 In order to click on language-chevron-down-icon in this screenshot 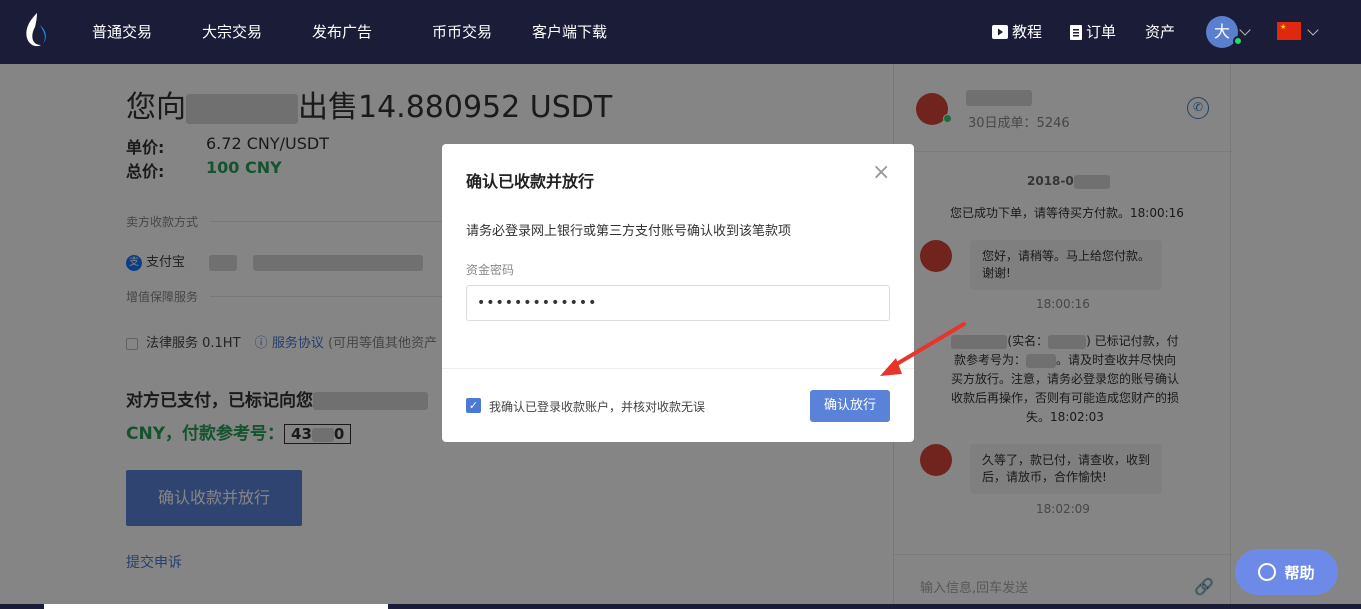, I will do `click(1313, 30)`.